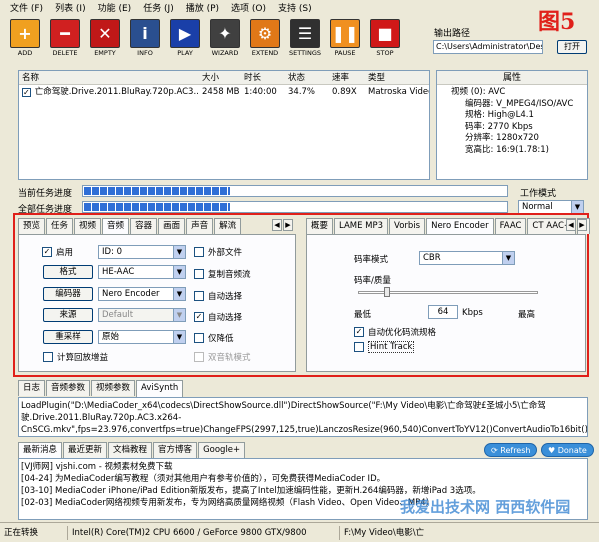  Describe the element at coordinates (567, 450) in the screenshot. I see `donate-button: ♥ Donate` at that location.